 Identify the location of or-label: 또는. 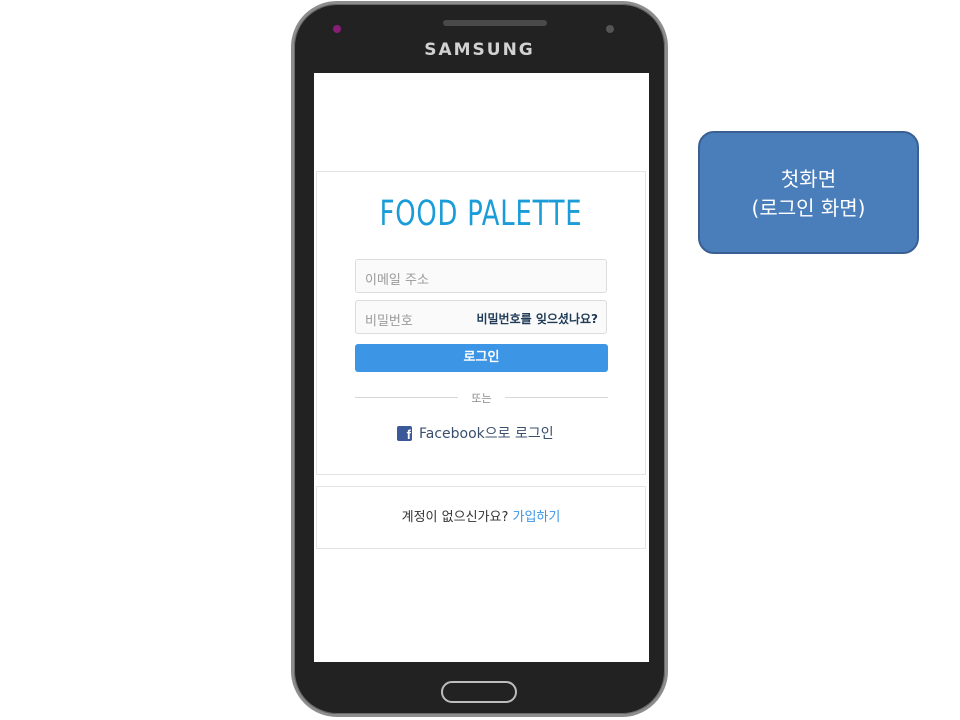
(481, 398).